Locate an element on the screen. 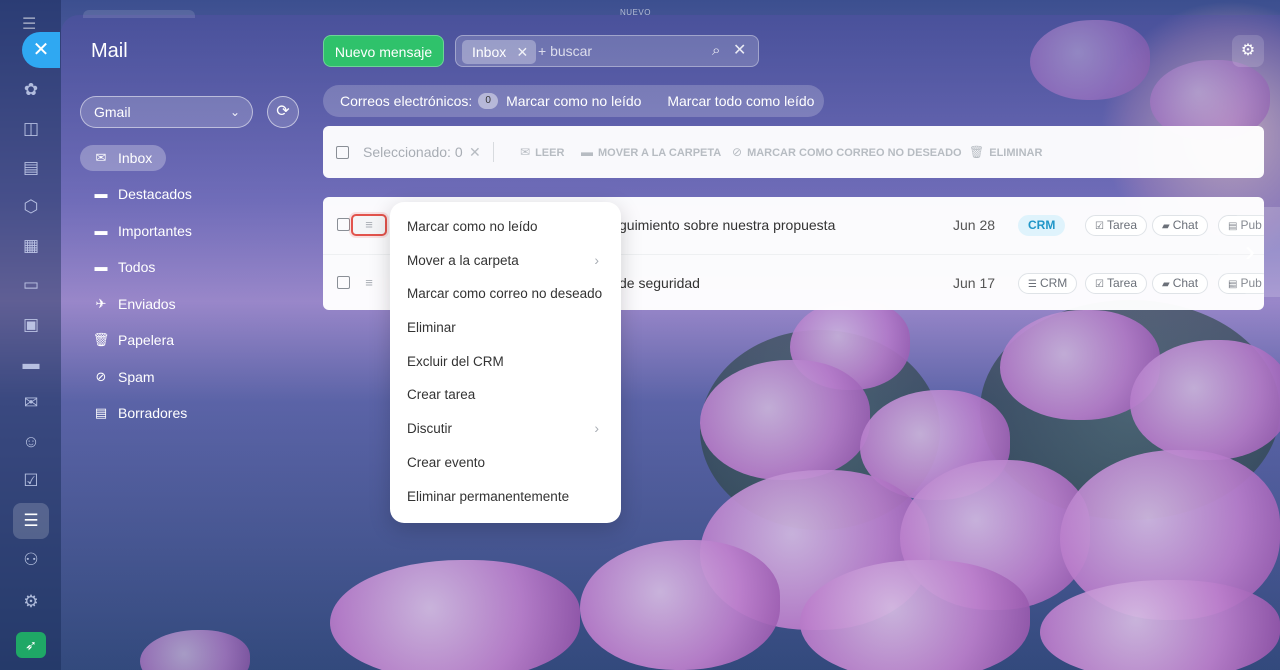 The height and width of the screenshot is (670, 1280). folder-enviados: ✈ Enviados is located at coordinates (135, 304).